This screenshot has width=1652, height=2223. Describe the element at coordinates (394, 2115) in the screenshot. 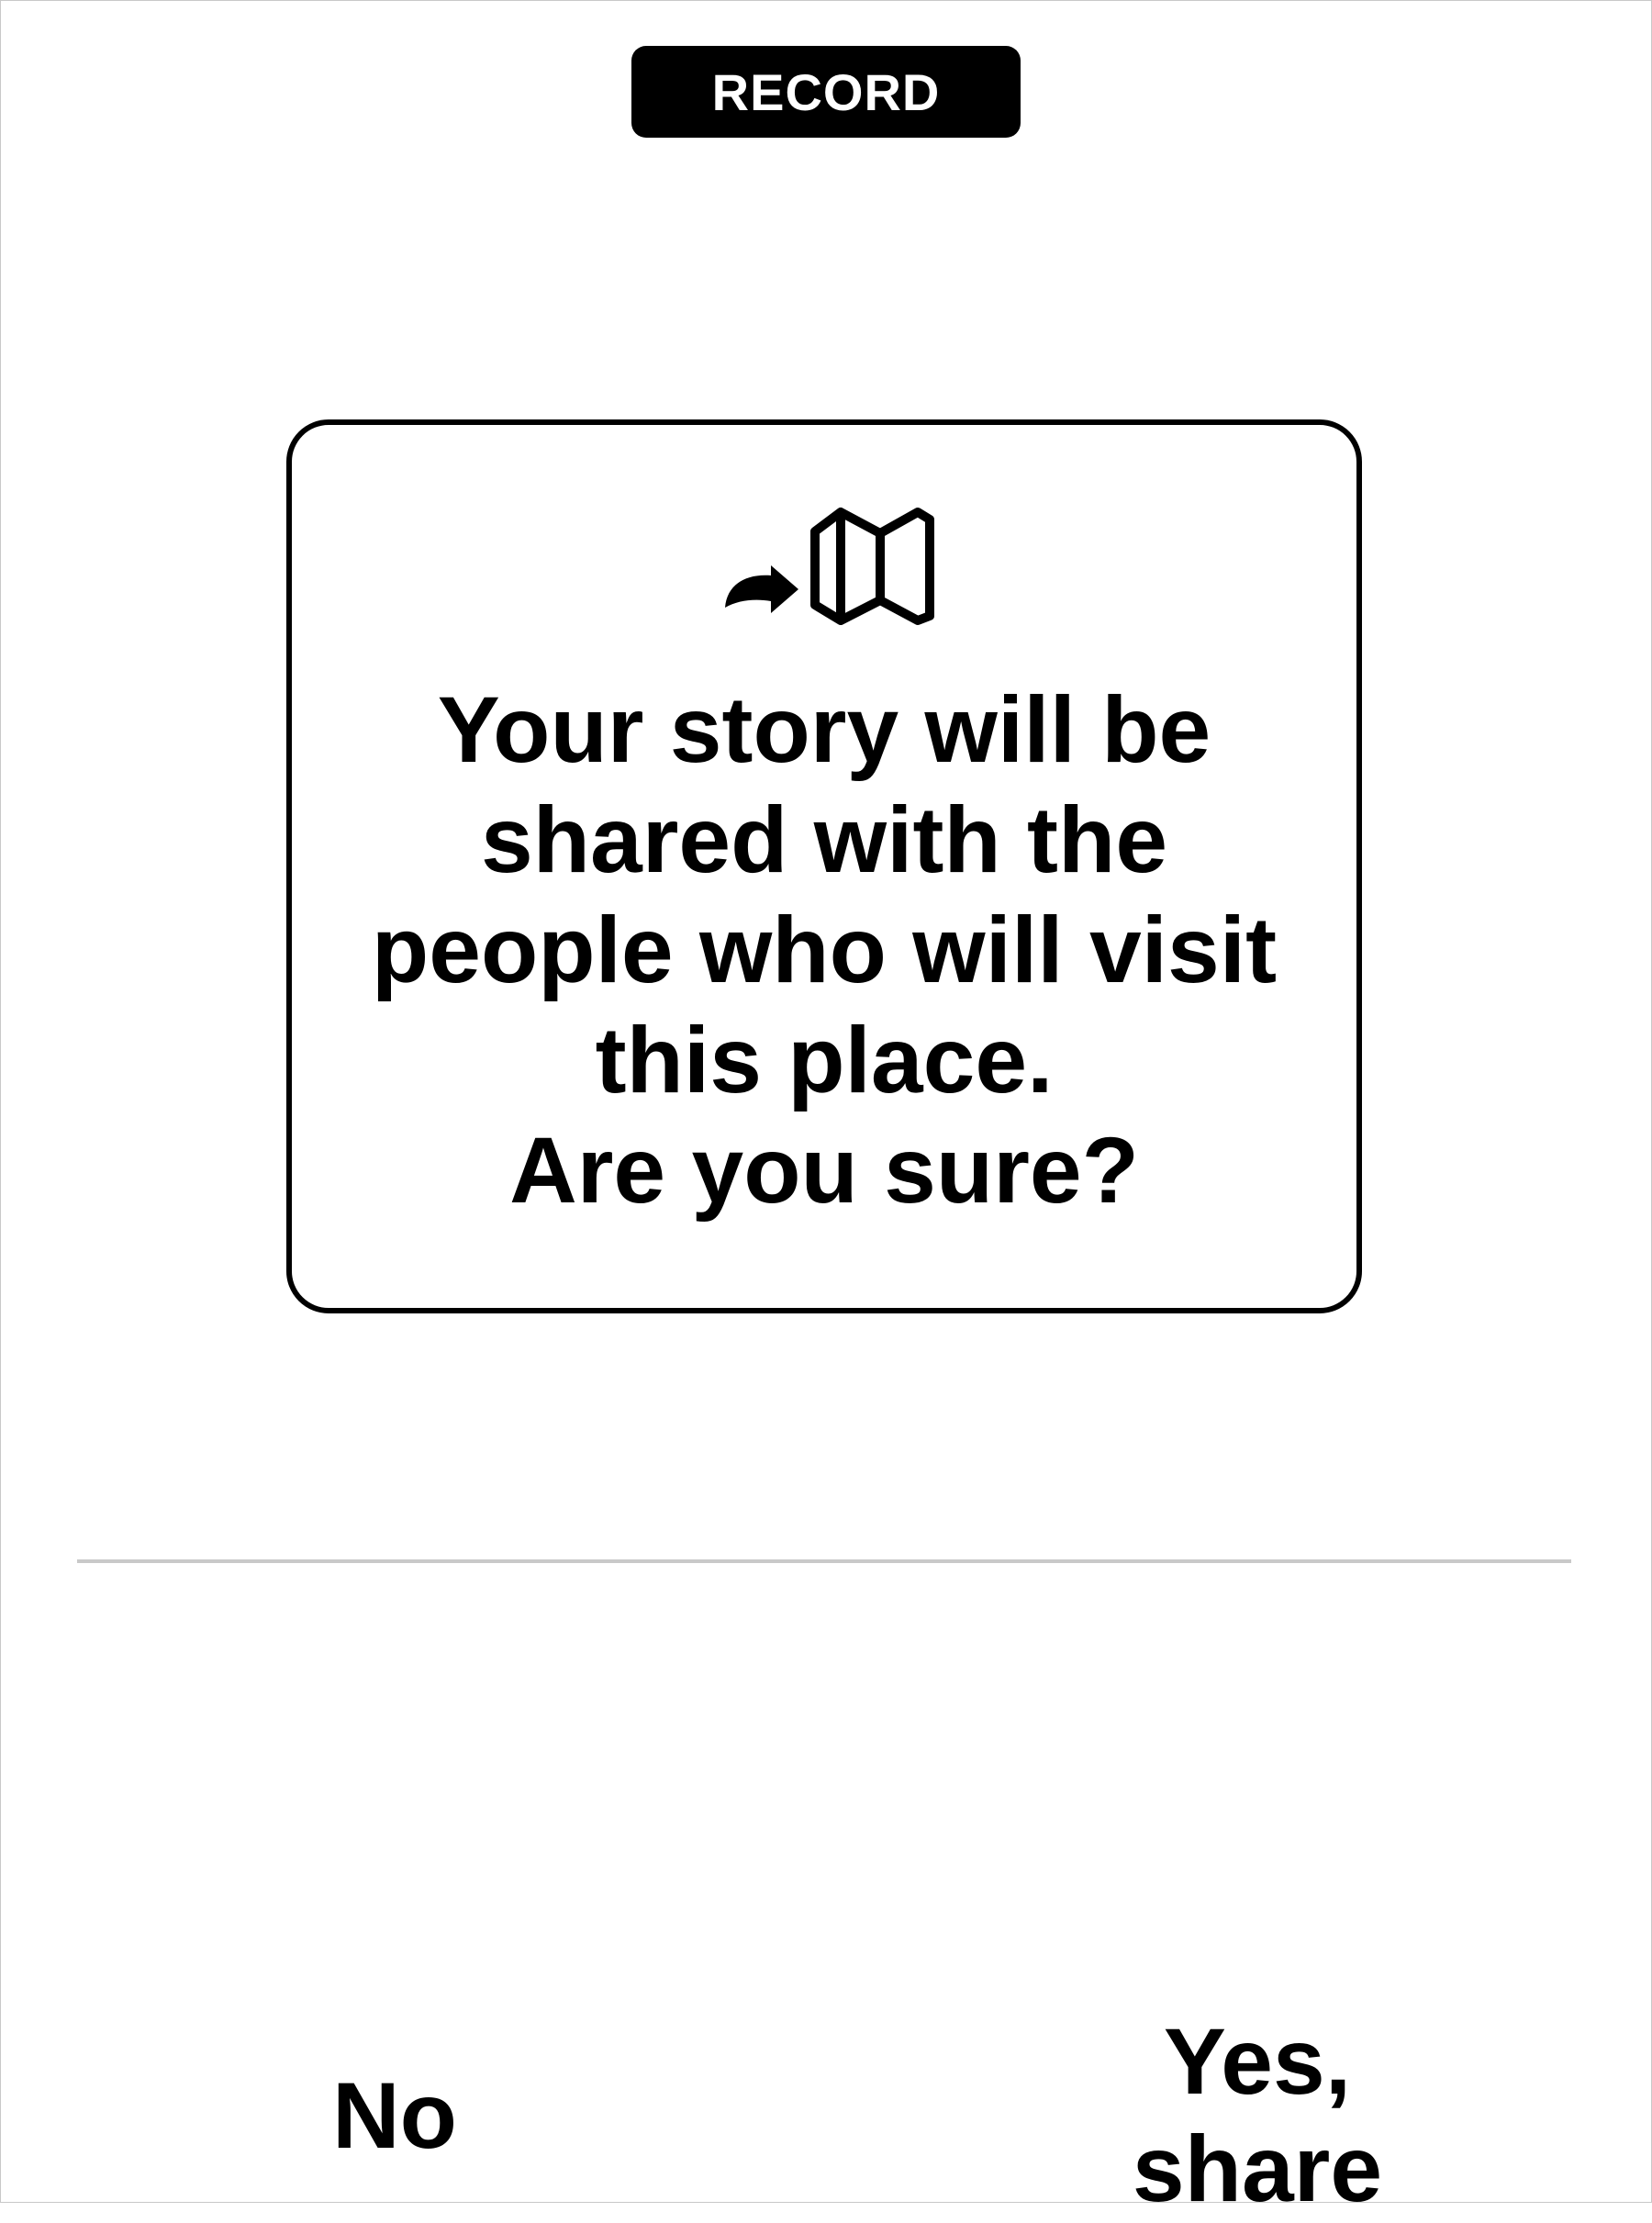

I see `no-button: No` at that location.